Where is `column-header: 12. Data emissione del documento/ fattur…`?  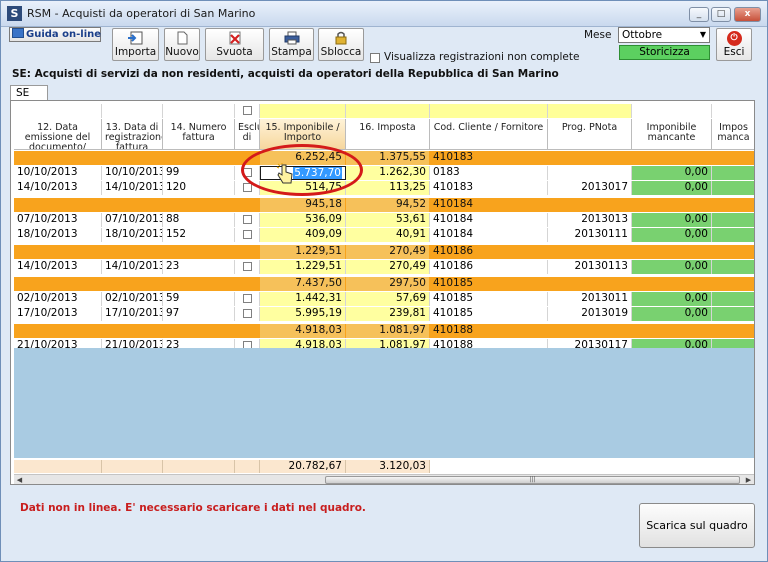 column-header: 12. Data emissione del documento/ fattur… is located at coordinates (58, 134).